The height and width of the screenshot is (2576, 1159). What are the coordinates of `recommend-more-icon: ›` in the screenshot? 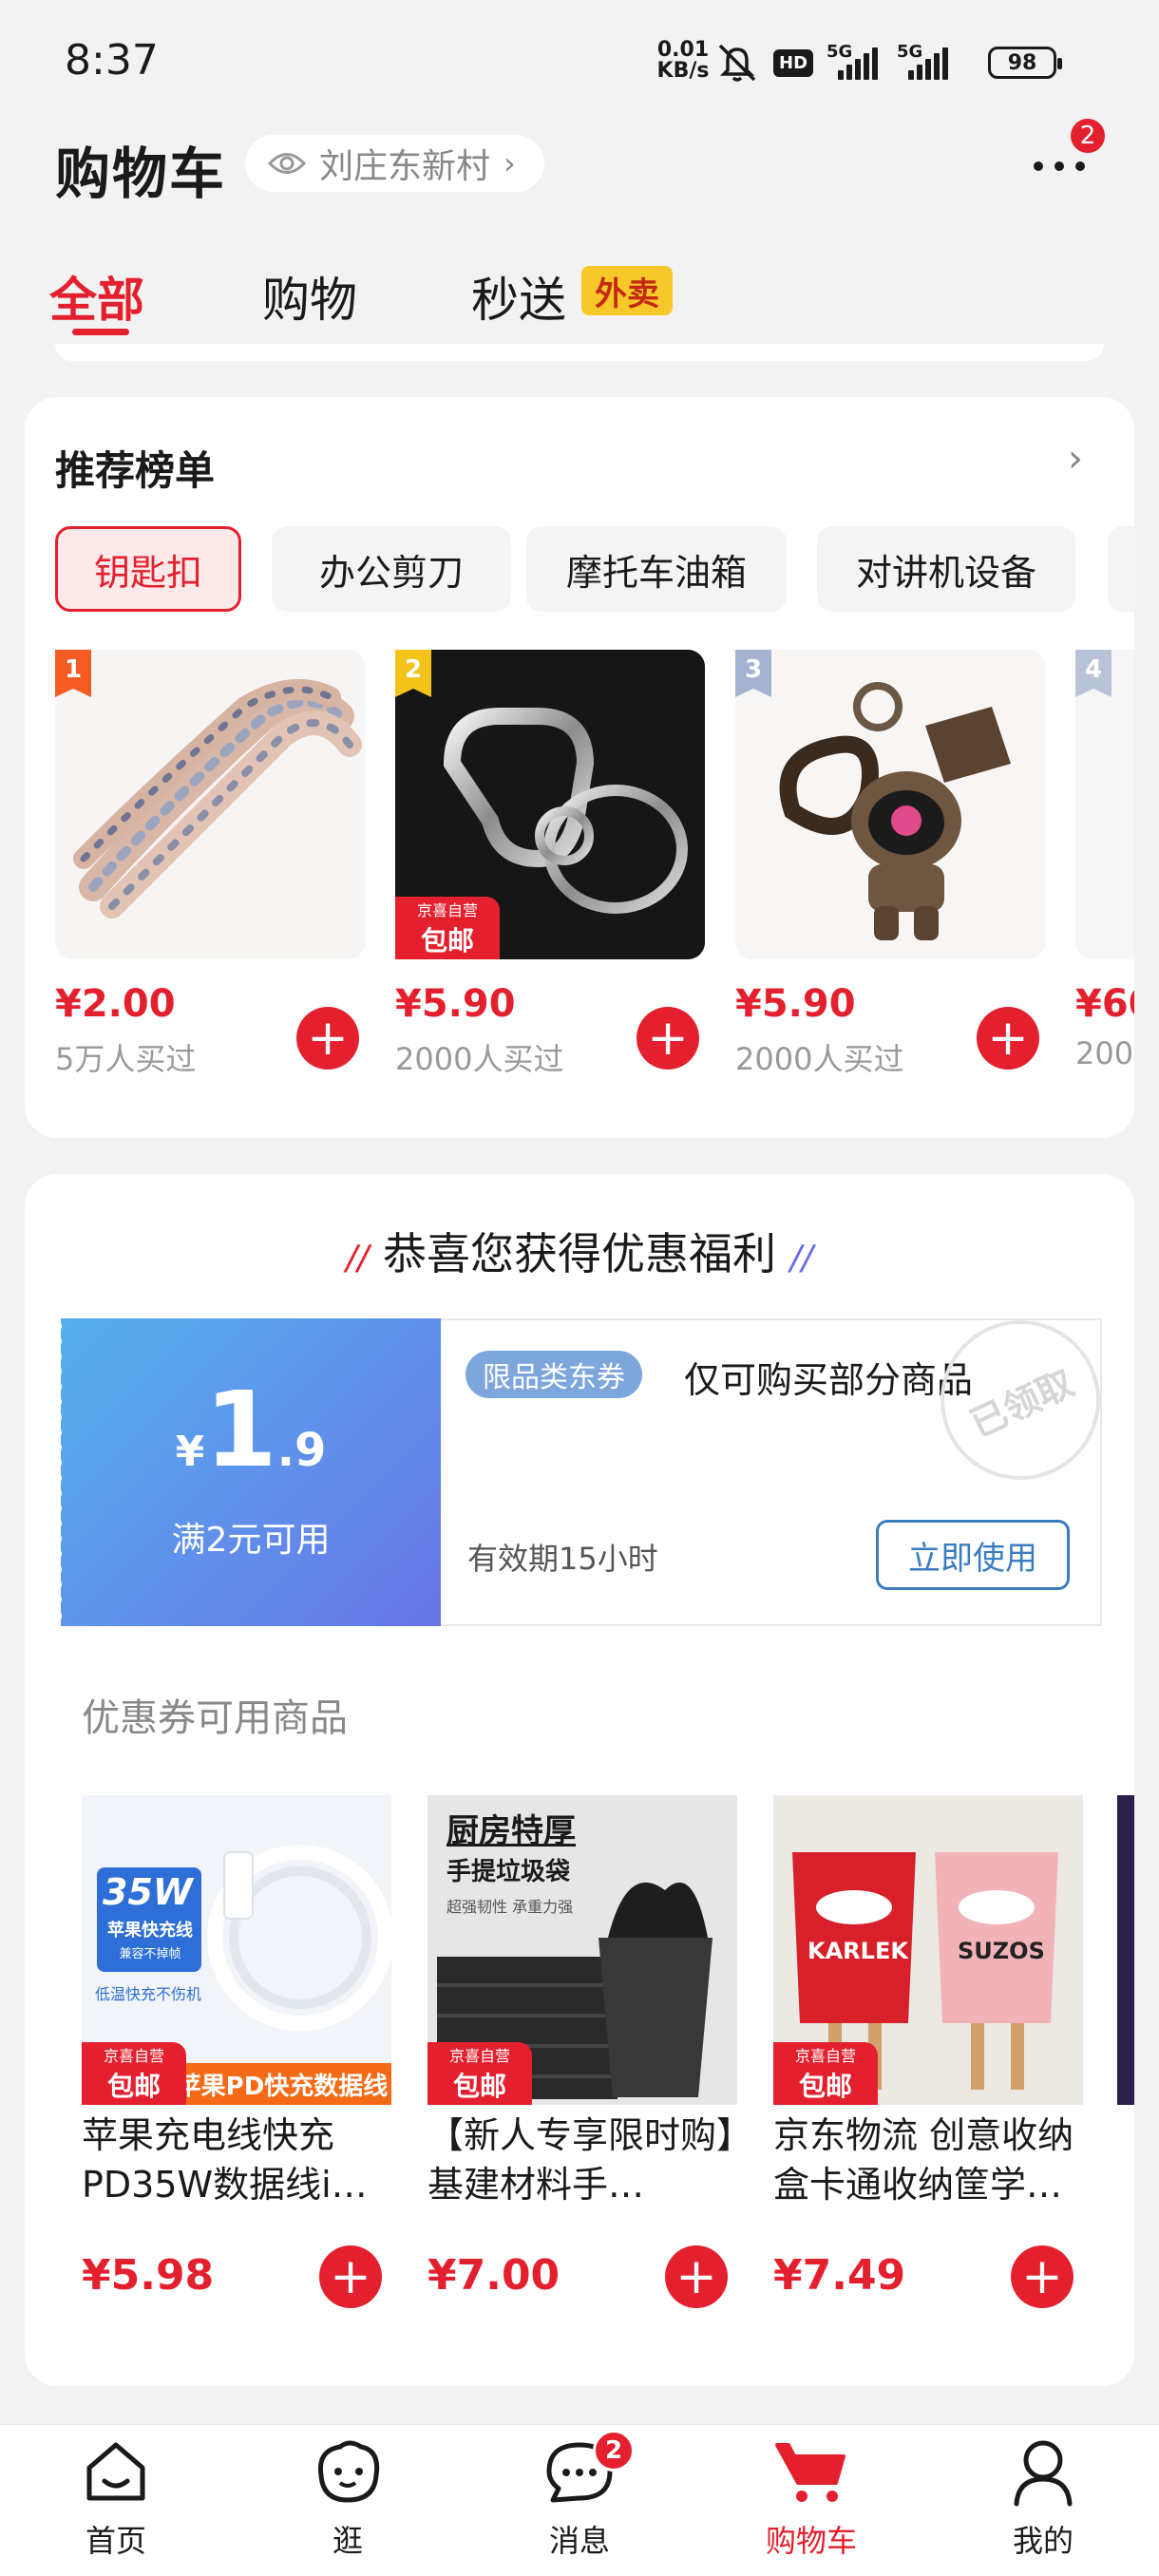 It's located at (1075, 459).